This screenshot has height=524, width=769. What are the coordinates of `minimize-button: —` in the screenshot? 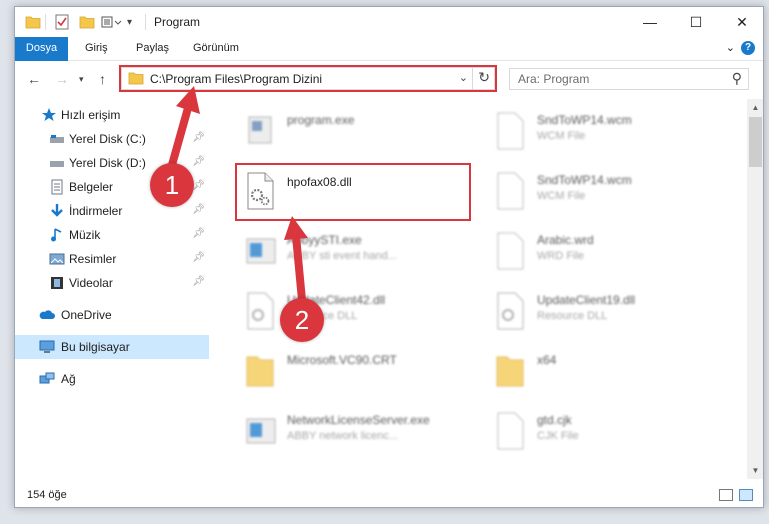 It's located at (650, 22).